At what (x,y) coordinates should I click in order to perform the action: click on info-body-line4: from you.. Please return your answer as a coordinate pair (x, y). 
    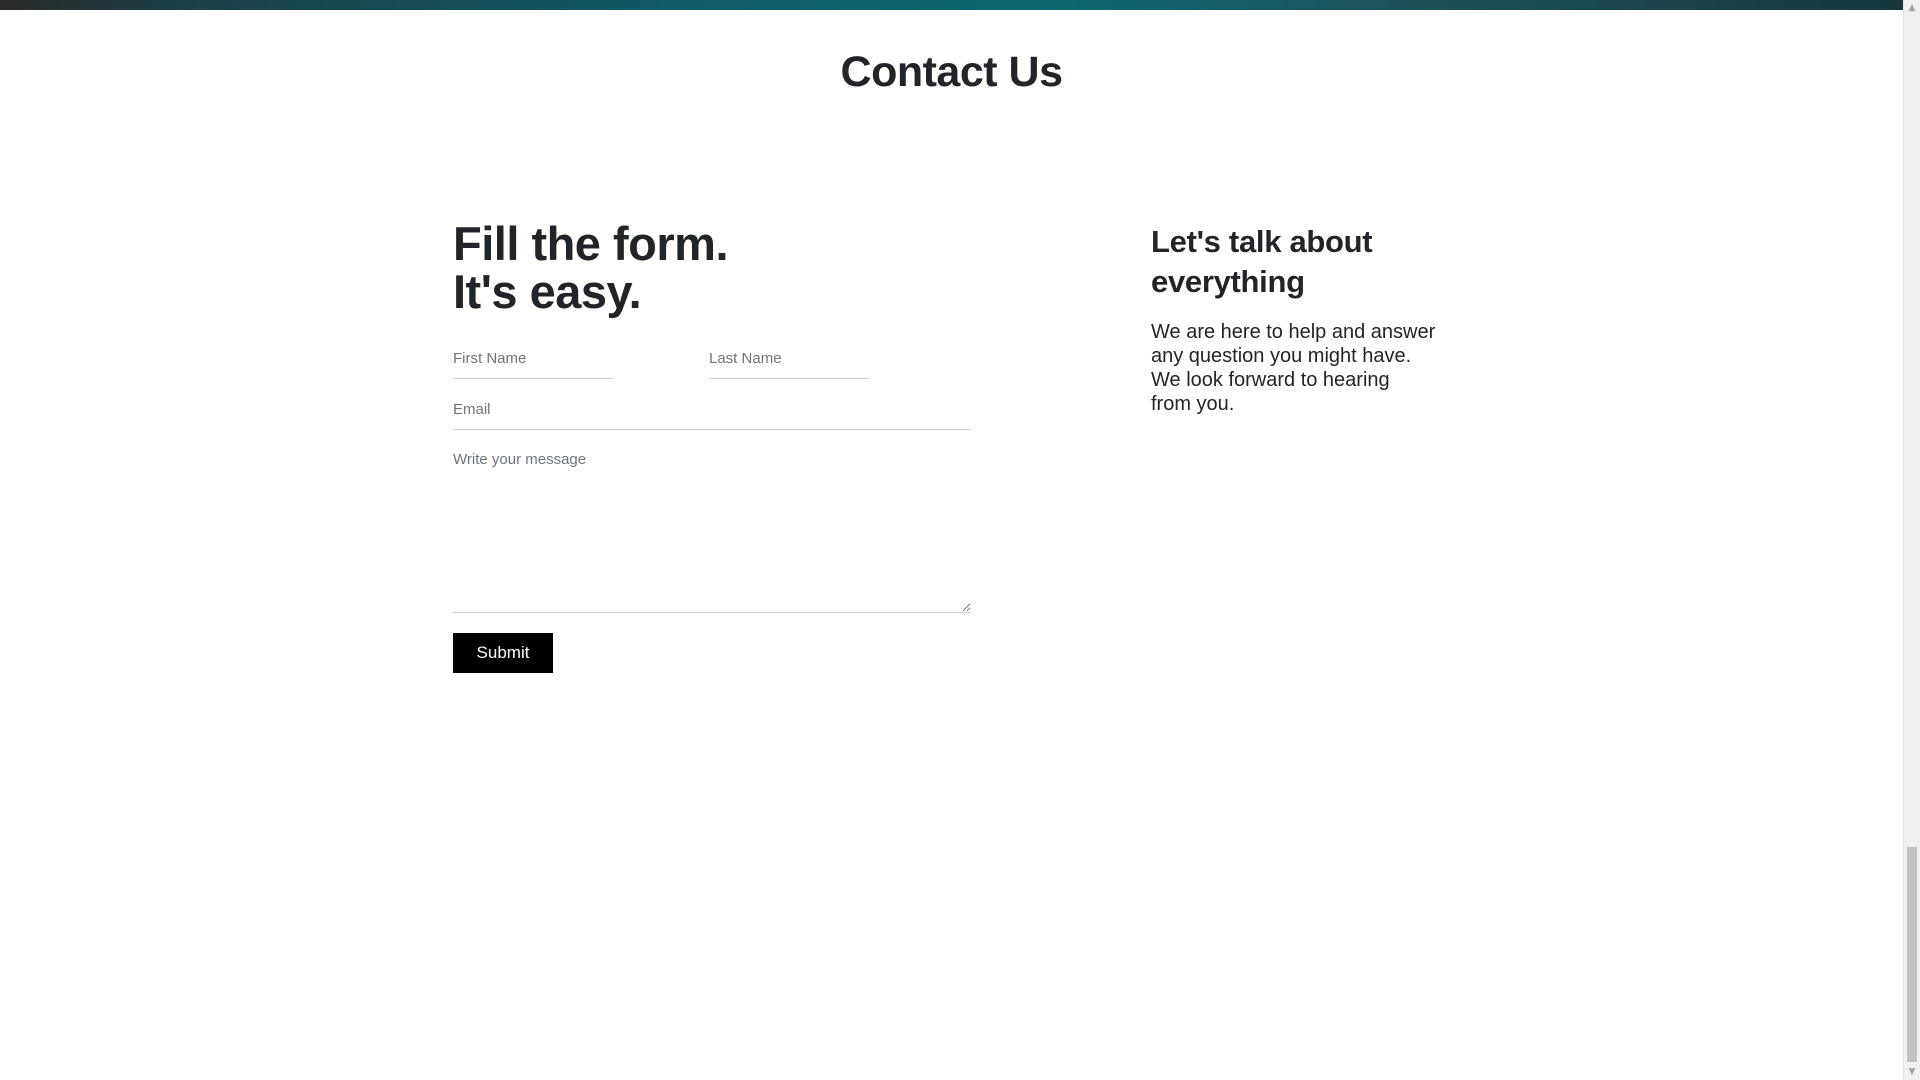
    Looking at the image, I should click on (1193, 404).